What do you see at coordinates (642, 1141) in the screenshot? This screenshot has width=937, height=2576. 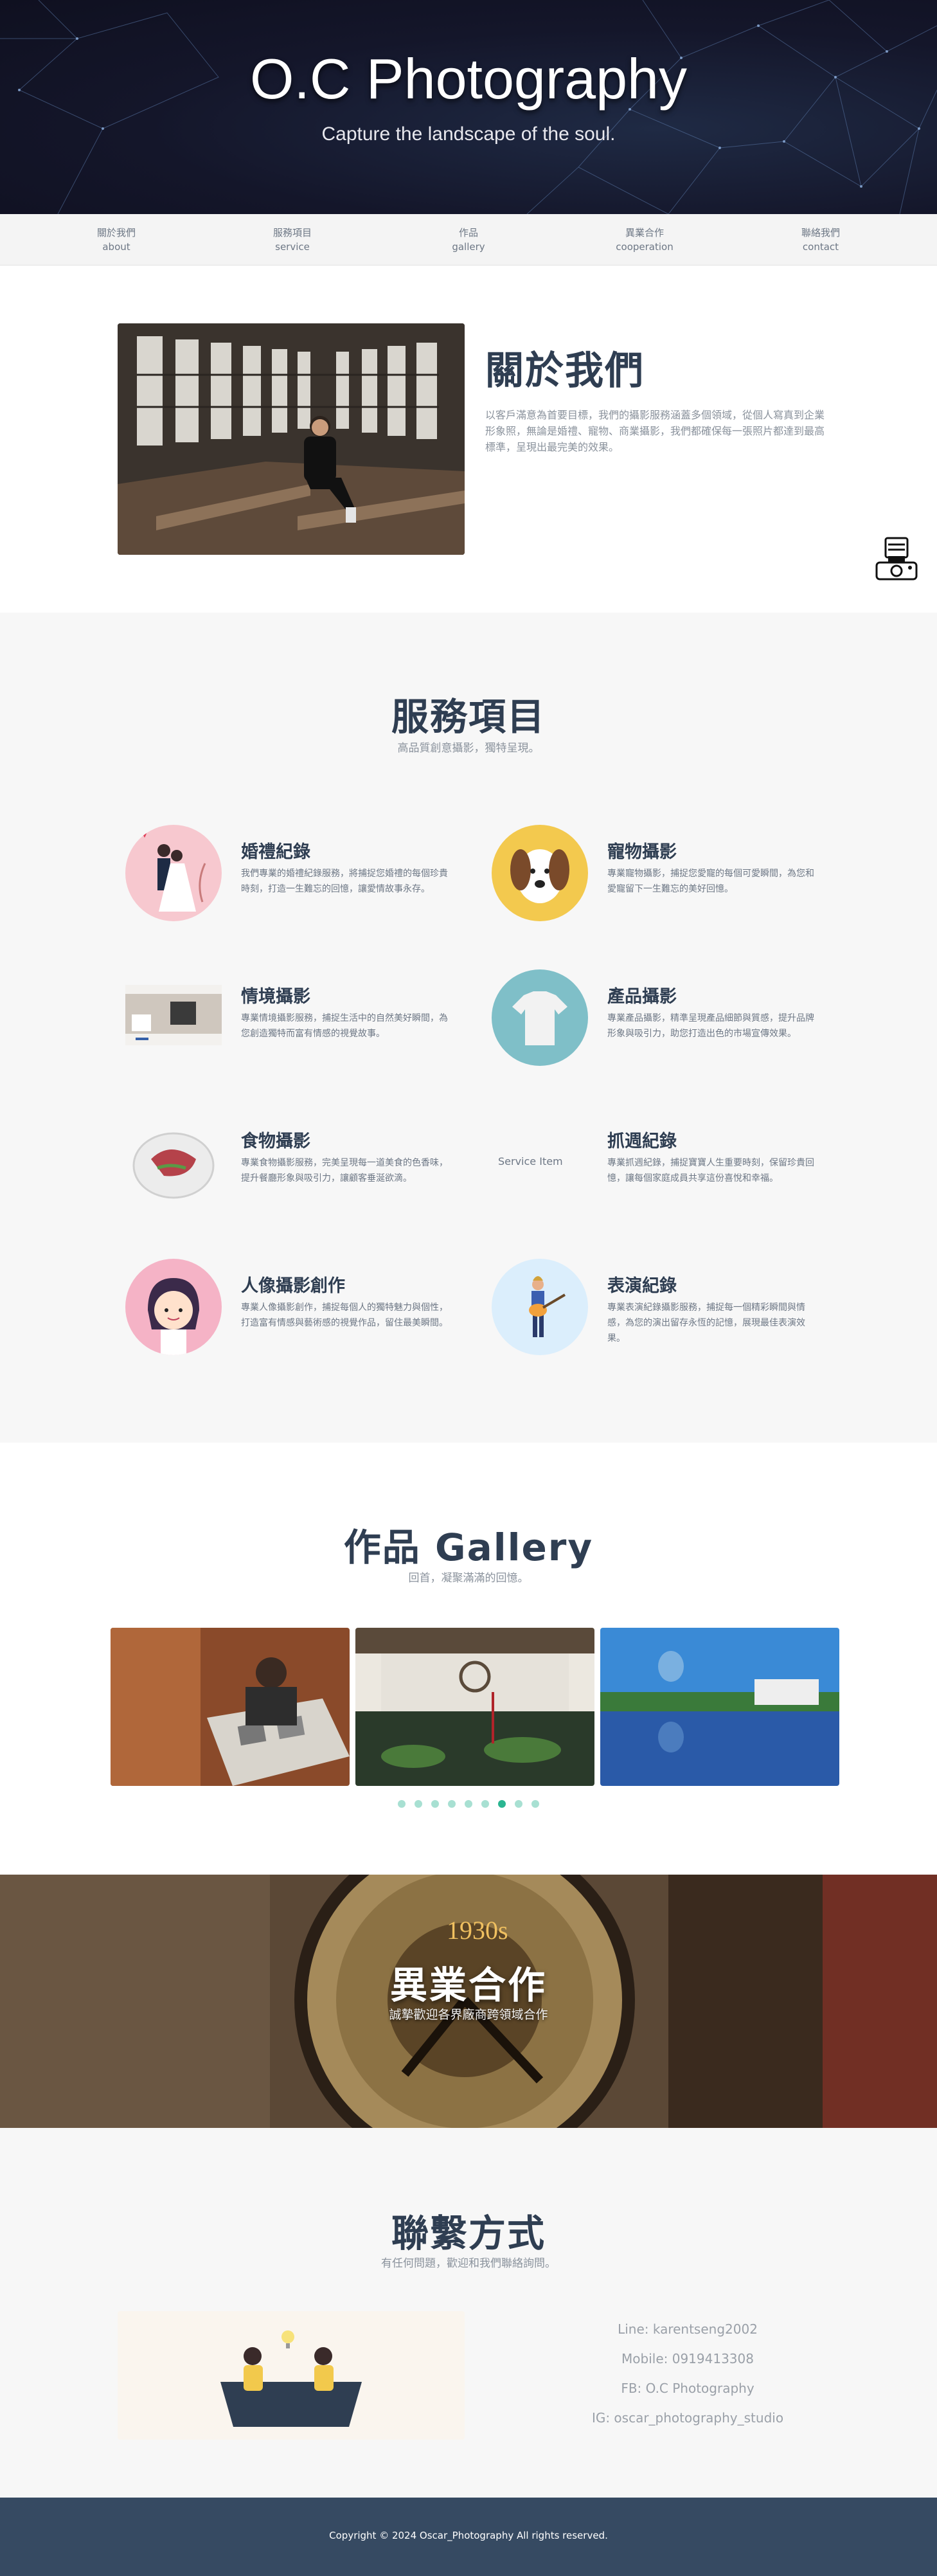 I see `service-title: 抓週紀錄` at bounding box center [642, 1141].